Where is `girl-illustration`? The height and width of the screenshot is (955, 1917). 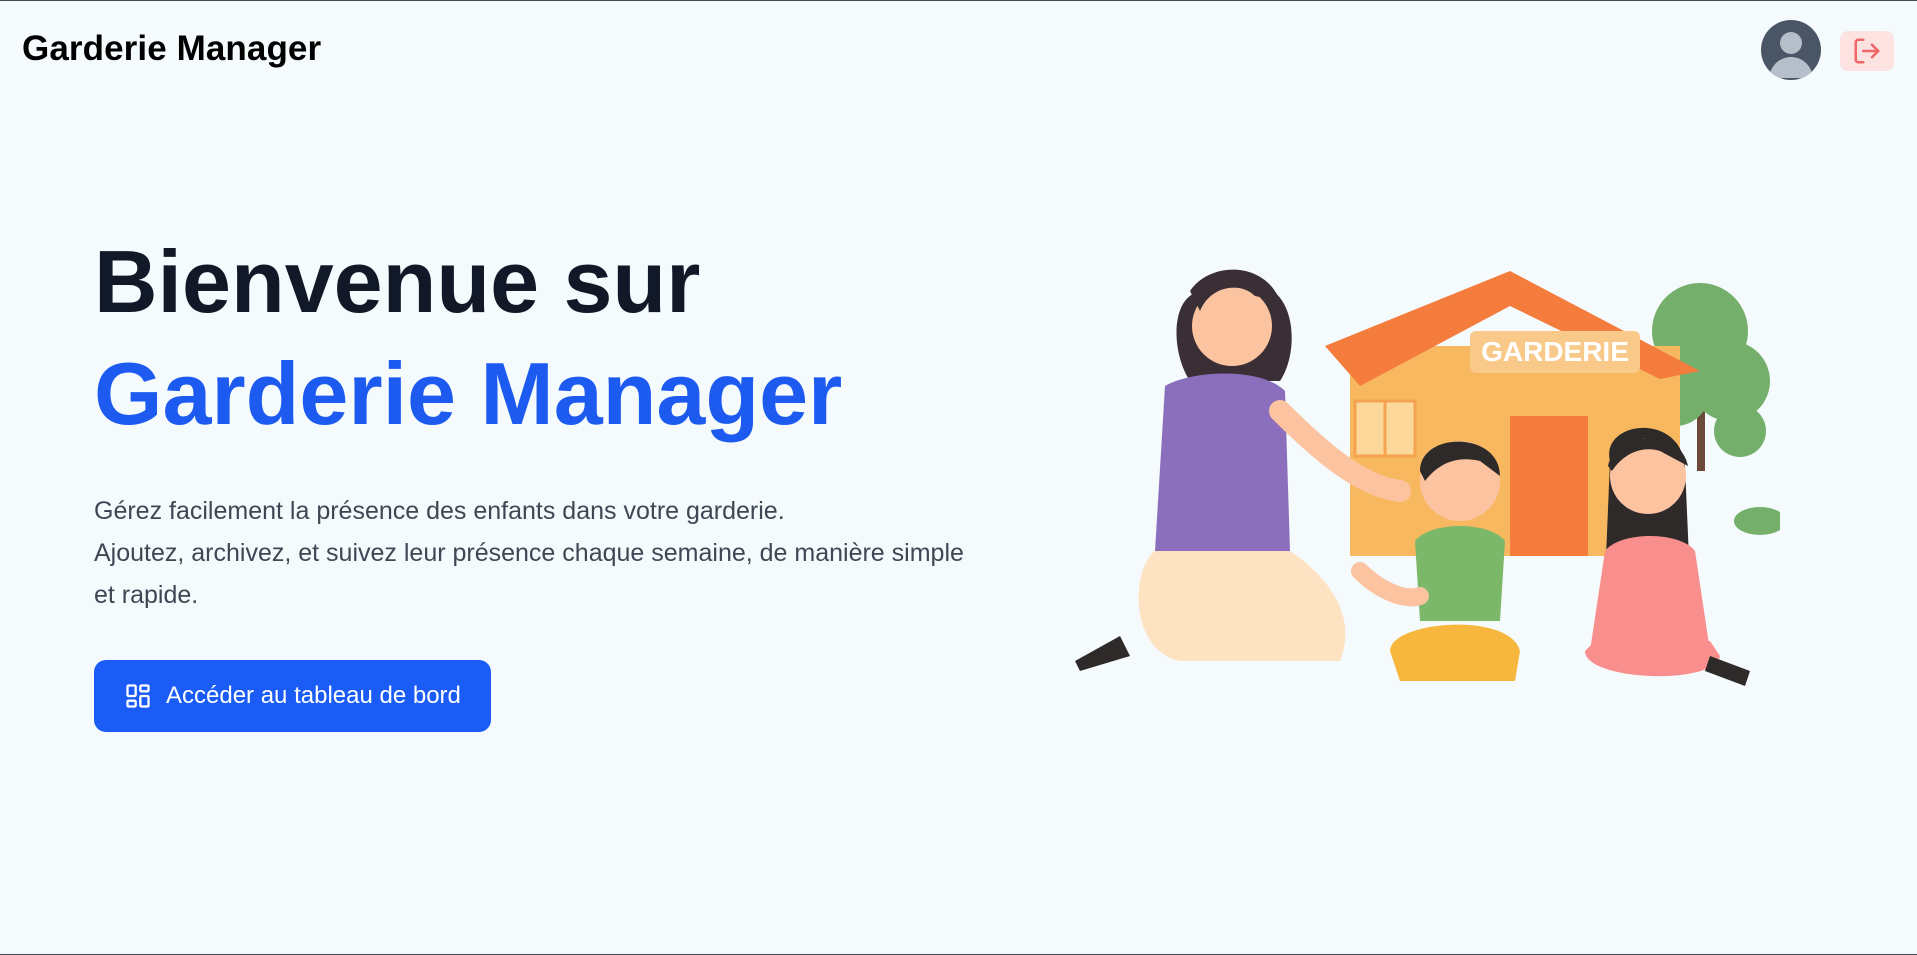 girl-illustration is located at coordinates (1667, 556).